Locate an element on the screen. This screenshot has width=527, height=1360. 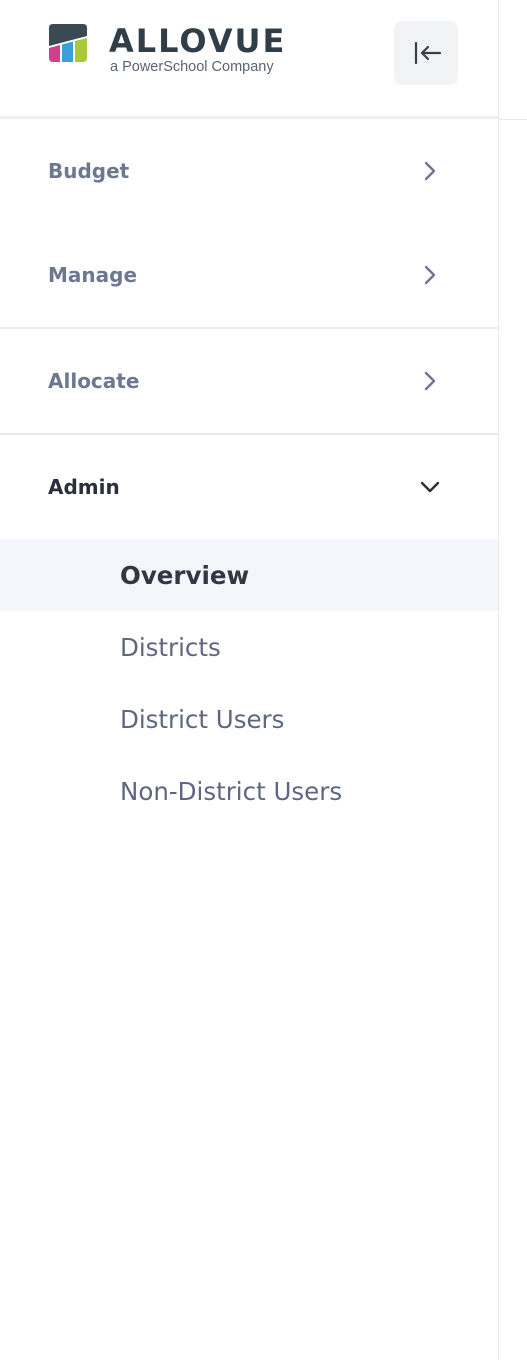
collapse-left-icon is located at coordinates (428, 53).